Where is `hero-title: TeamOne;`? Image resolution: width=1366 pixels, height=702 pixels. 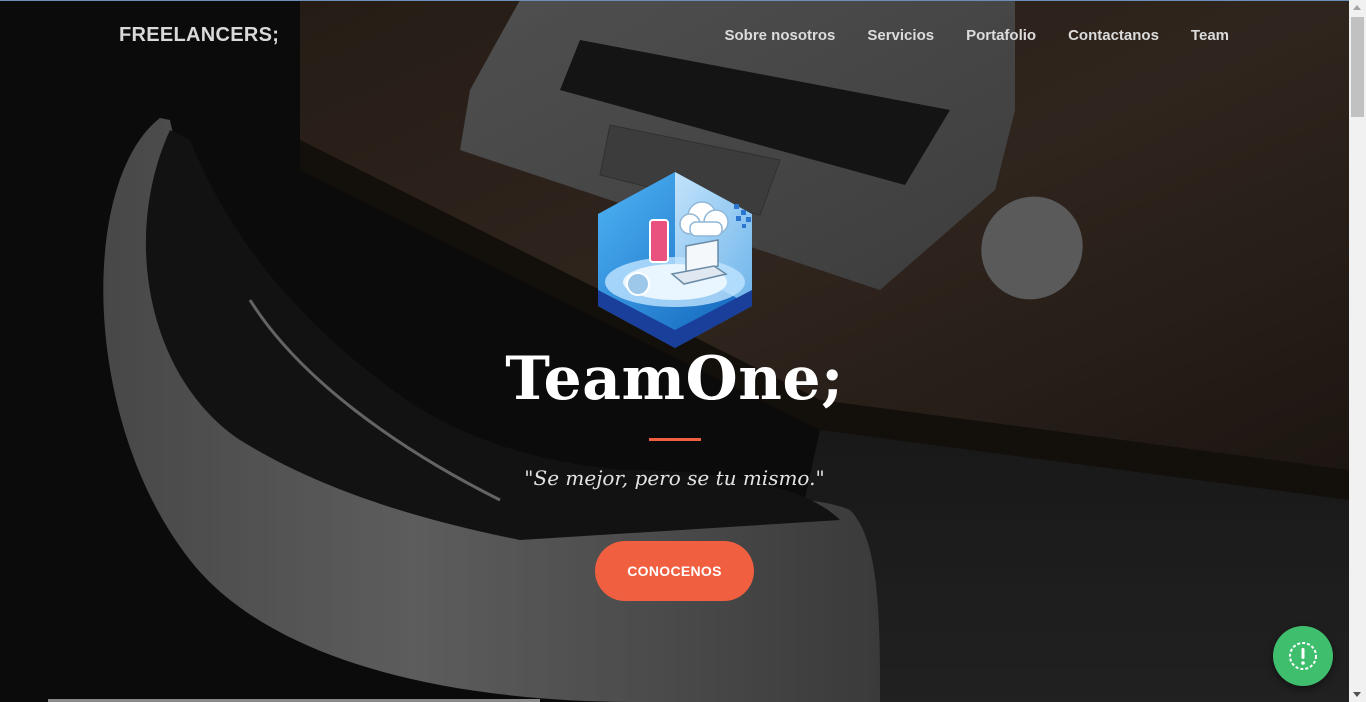 hero-title: TeamOne; is located at coordinates (674, 379).